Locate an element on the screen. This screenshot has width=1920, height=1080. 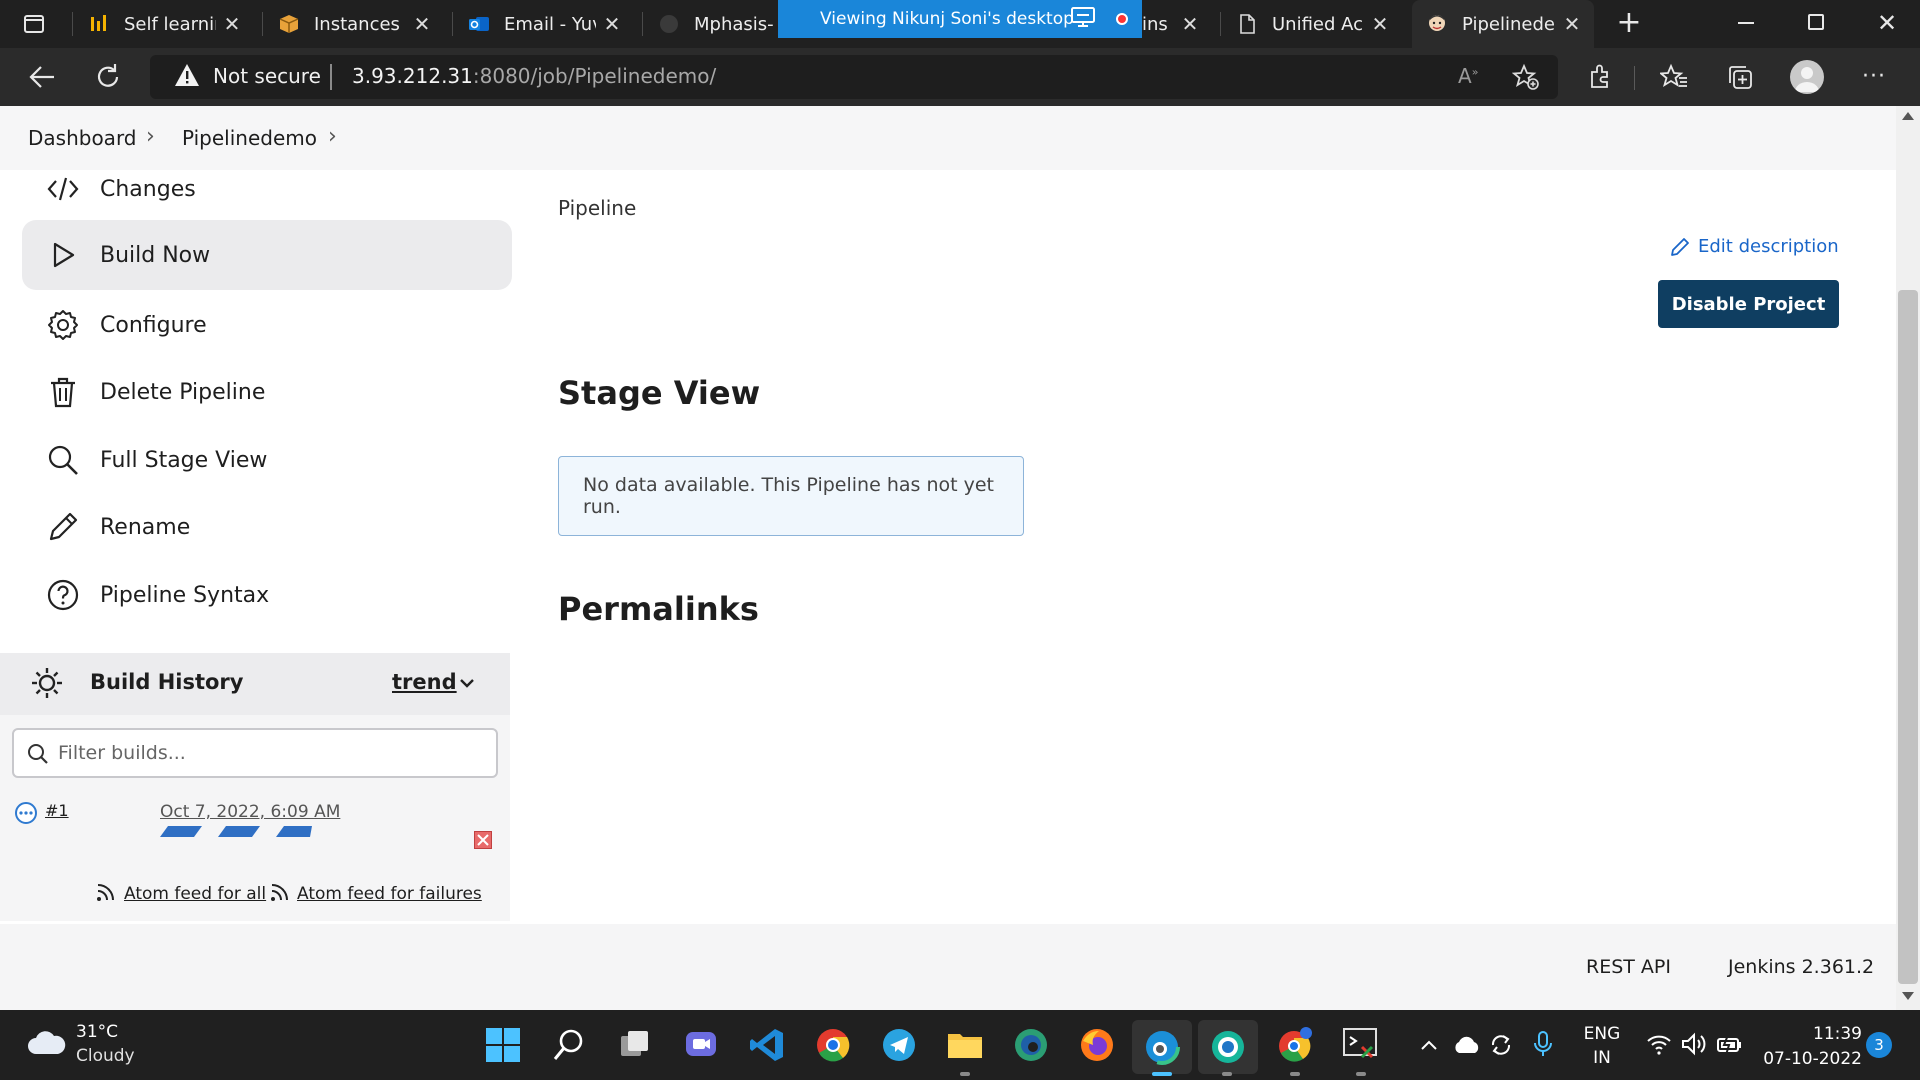
warning-icon is located at coordinates (187, 75).